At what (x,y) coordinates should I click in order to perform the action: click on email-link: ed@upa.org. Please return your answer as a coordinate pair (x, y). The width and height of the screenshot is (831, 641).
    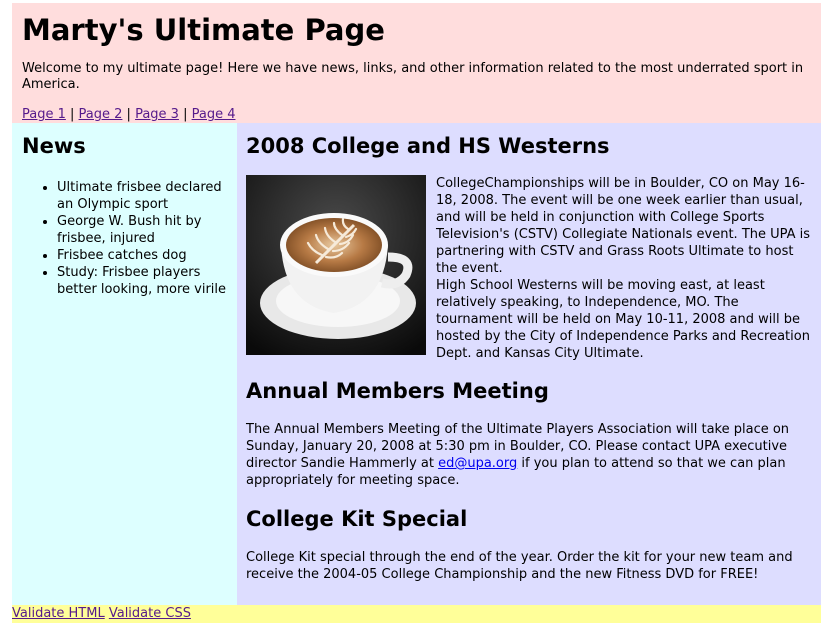
    Looking at the image, I should click on (477, 463).